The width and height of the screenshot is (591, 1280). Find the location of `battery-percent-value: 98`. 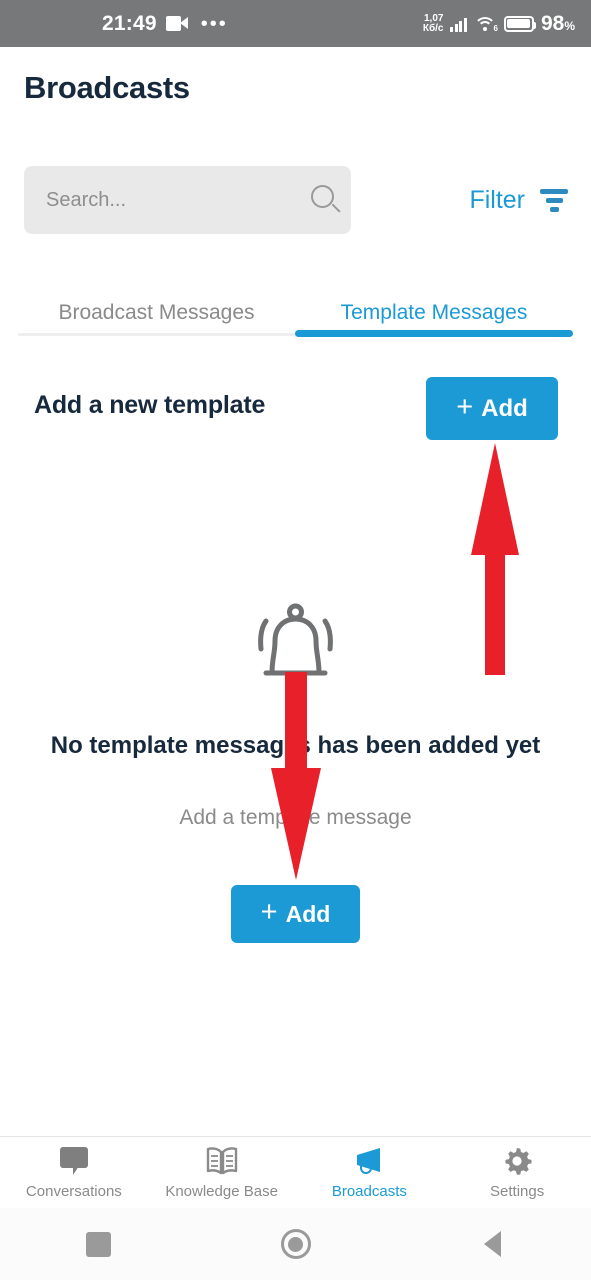

battery-percent-value: 98 is located at coordinates (552, 23).